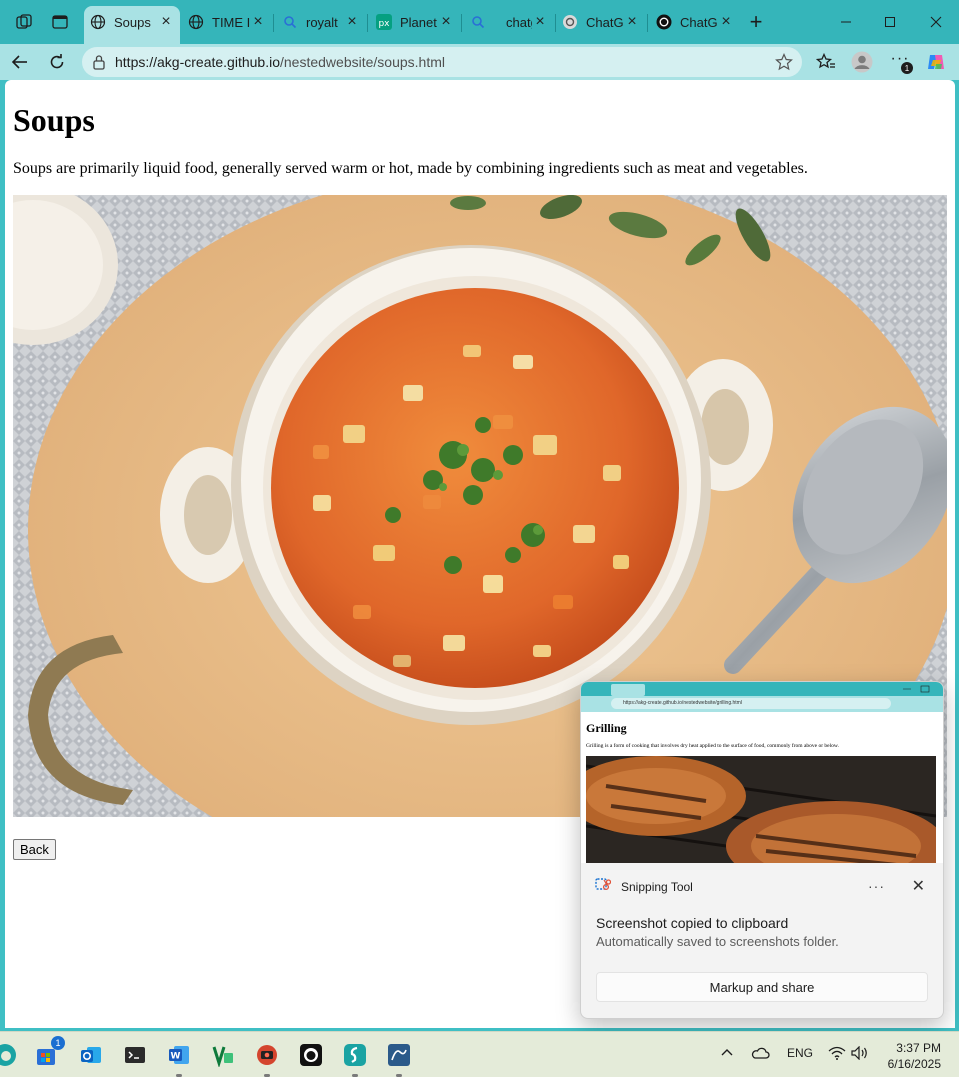 Image resolution: width=959 pixels, height=1077 pixels. Describe the element at coordinates (34, 849) in the screenshot. I see `back-button: Back` at that location.